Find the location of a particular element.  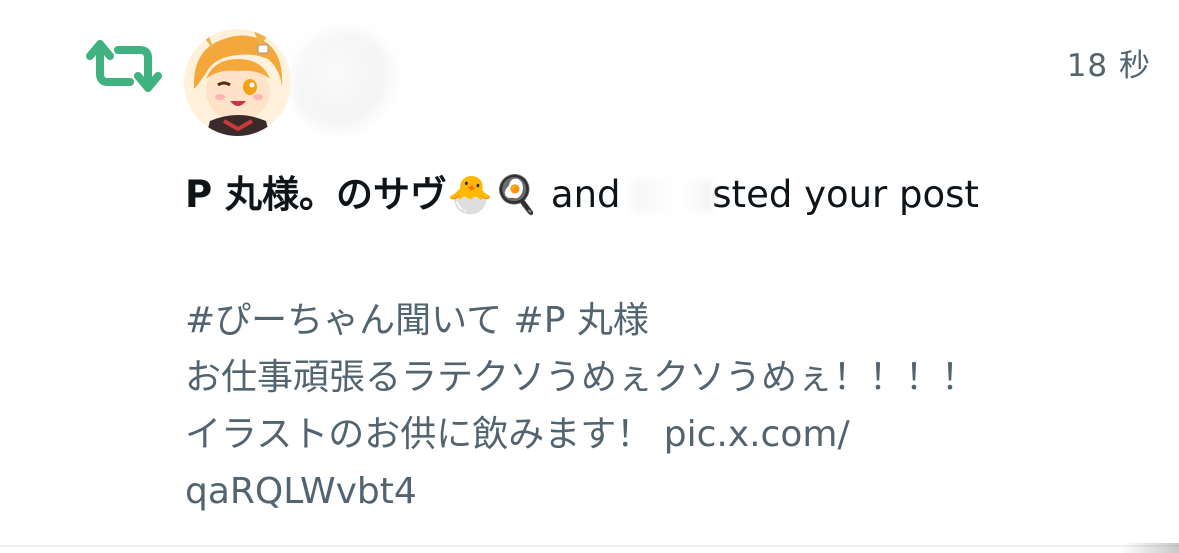

redacted-name is located at coordinates (672, 196).